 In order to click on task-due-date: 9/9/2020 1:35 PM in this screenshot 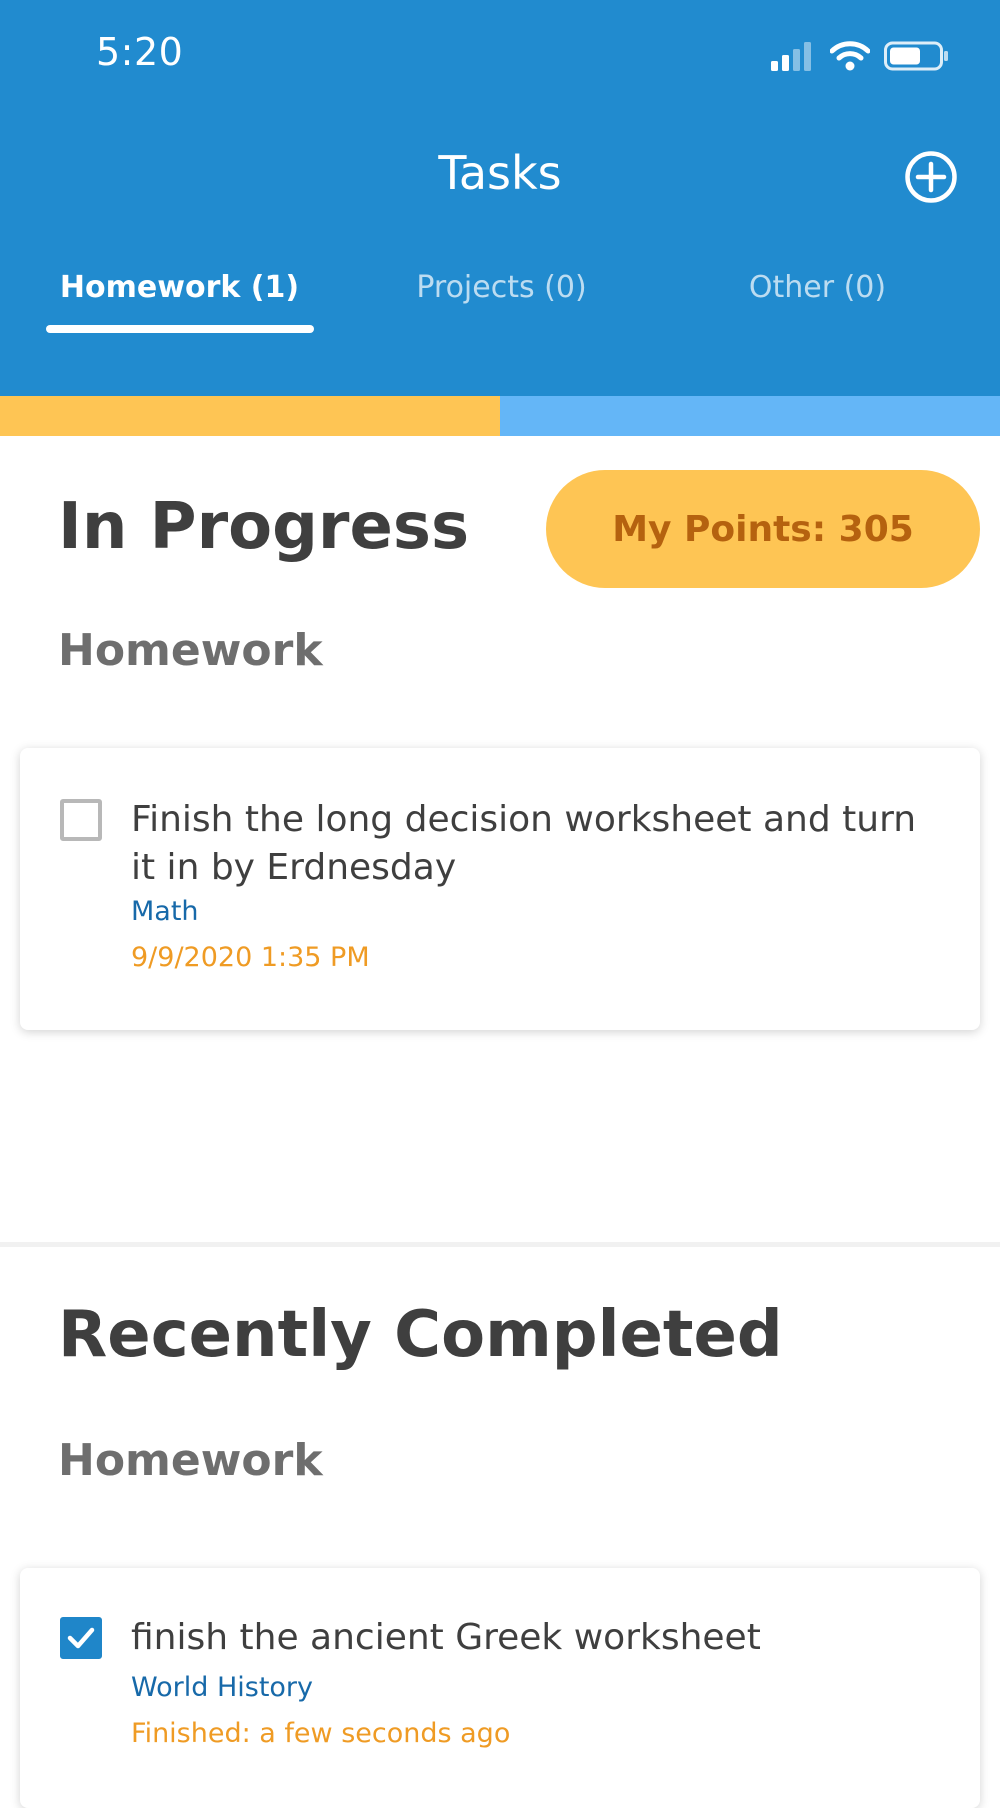, I will do `click(250, 957)`.